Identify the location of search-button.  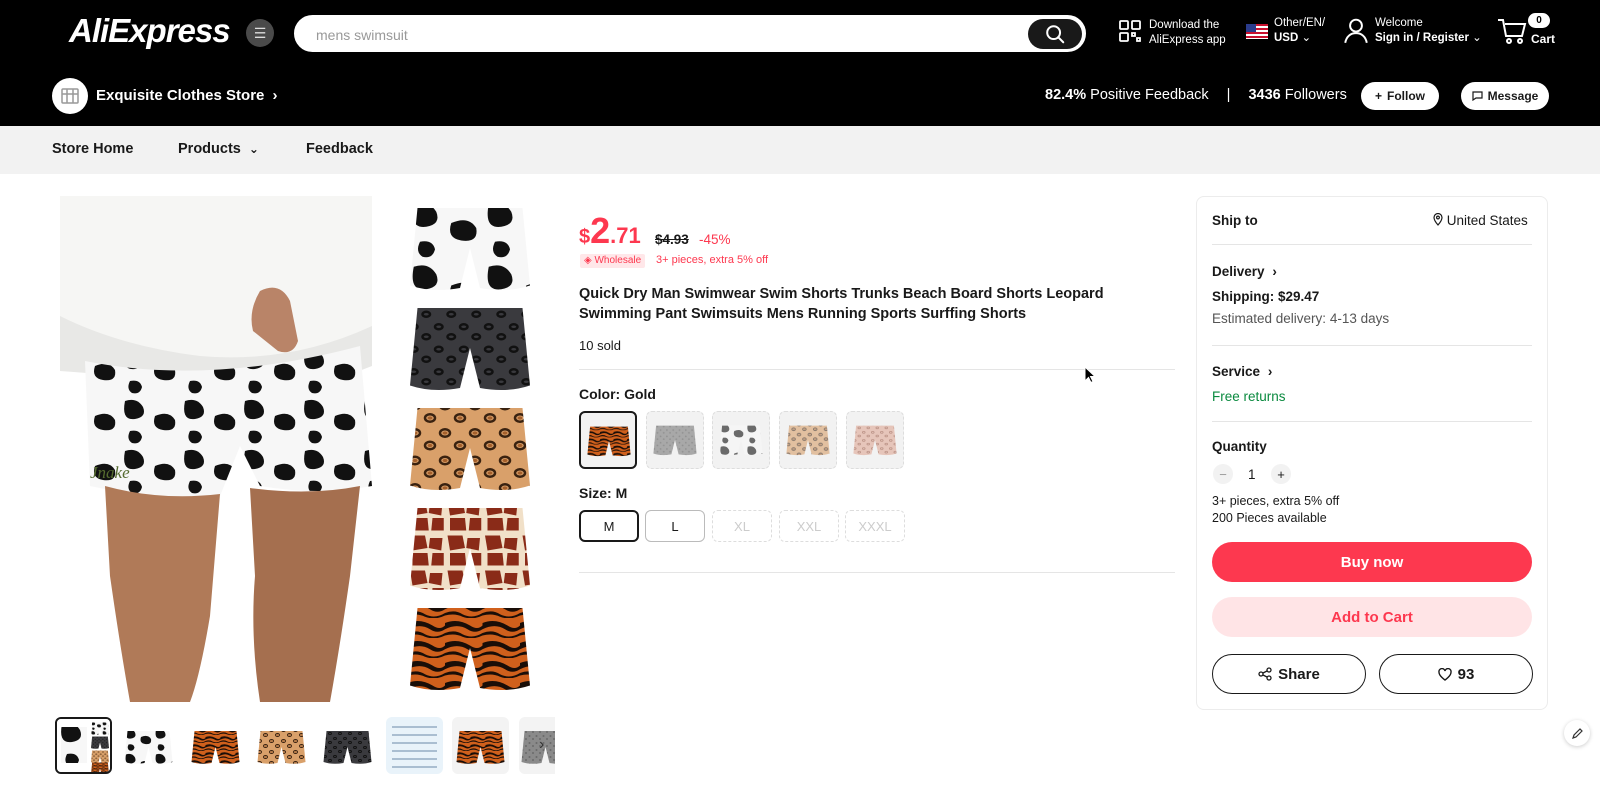
(1055, 34).